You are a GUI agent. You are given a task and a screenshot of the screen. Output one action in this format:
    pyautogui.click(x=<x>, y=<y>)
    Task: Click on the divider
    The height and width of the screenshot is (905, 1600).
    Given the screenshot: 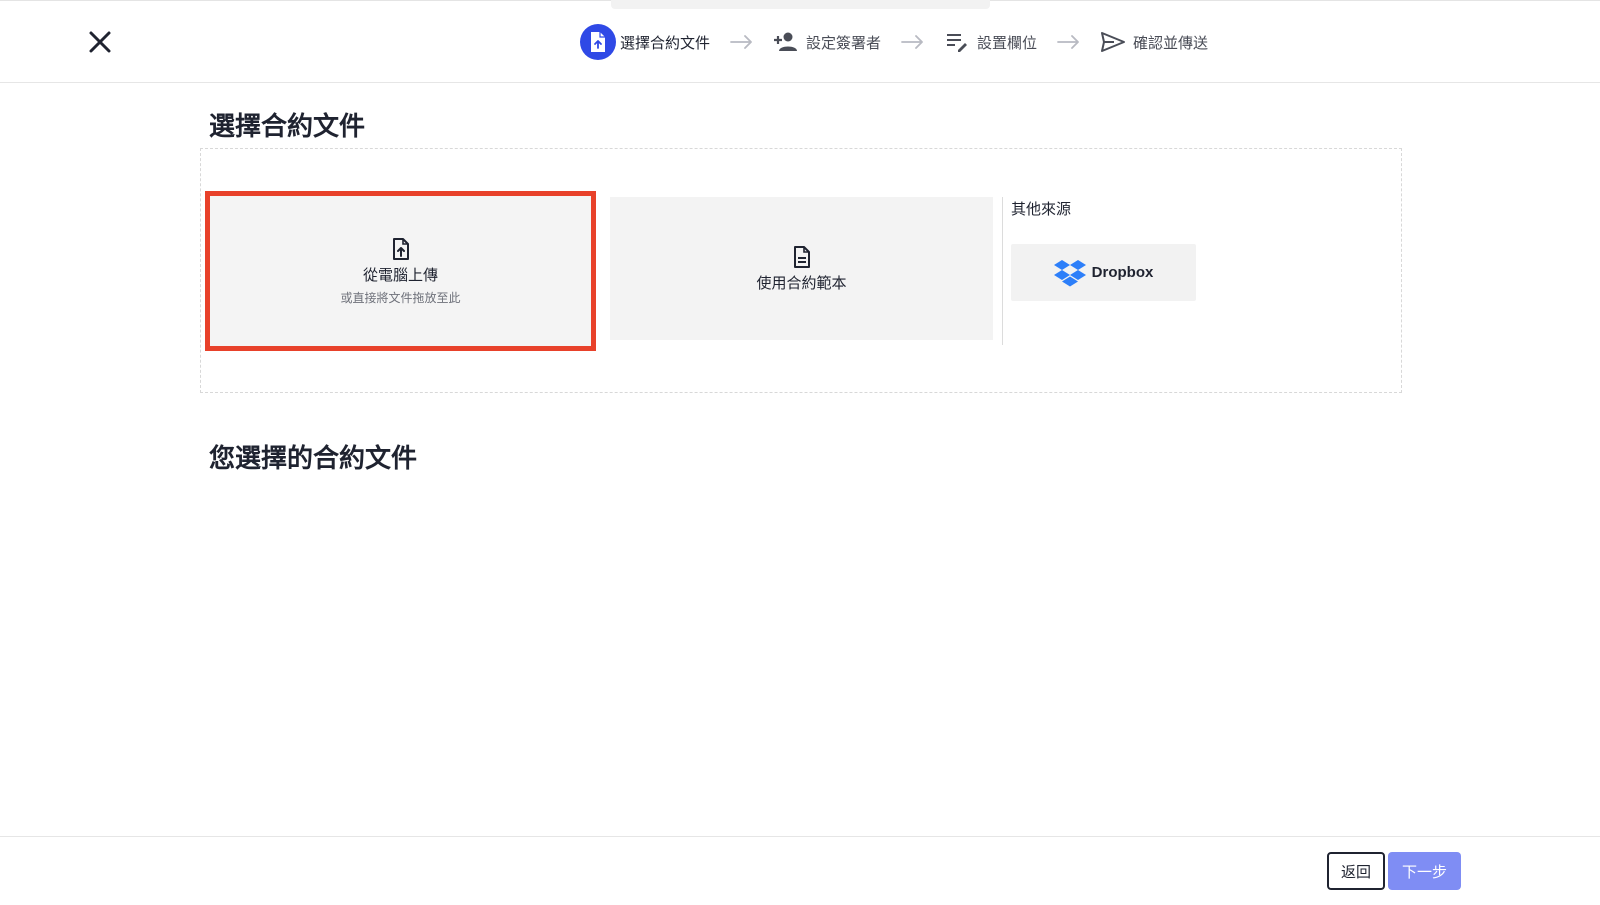 What is the action you would take?
    pyautogui.click(x=1002, y=271)
    